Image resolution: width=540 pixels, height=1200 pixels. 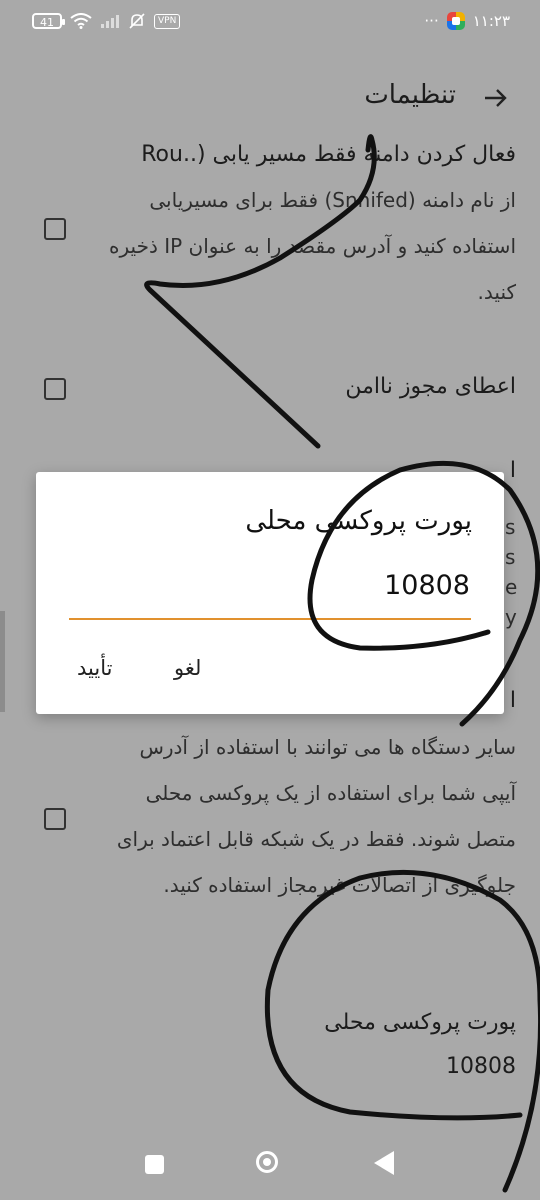 I want to click on recents-icon, so click(x=154, y=1164).